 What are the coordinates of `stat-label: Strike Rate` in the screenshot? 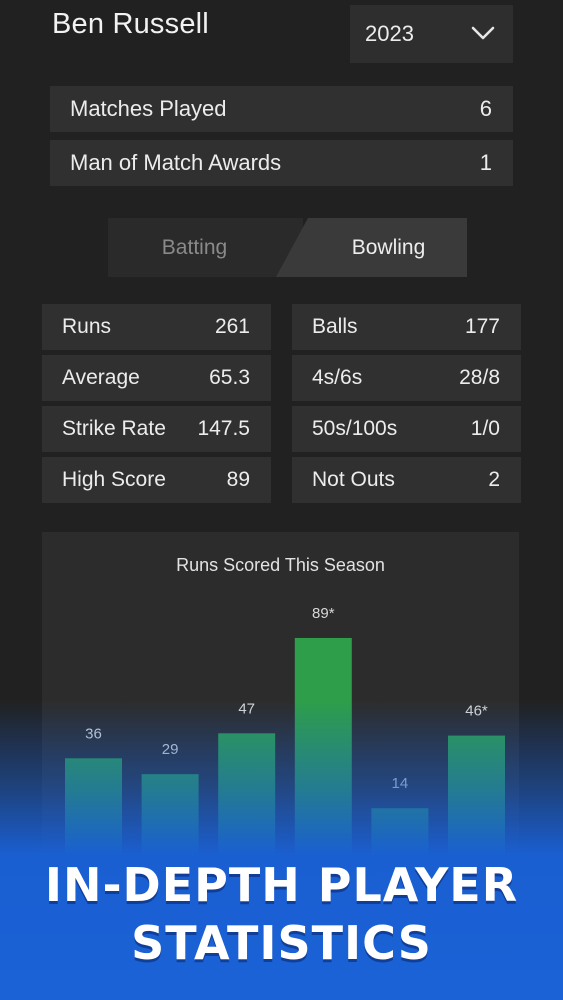 It's located at (114, 428).